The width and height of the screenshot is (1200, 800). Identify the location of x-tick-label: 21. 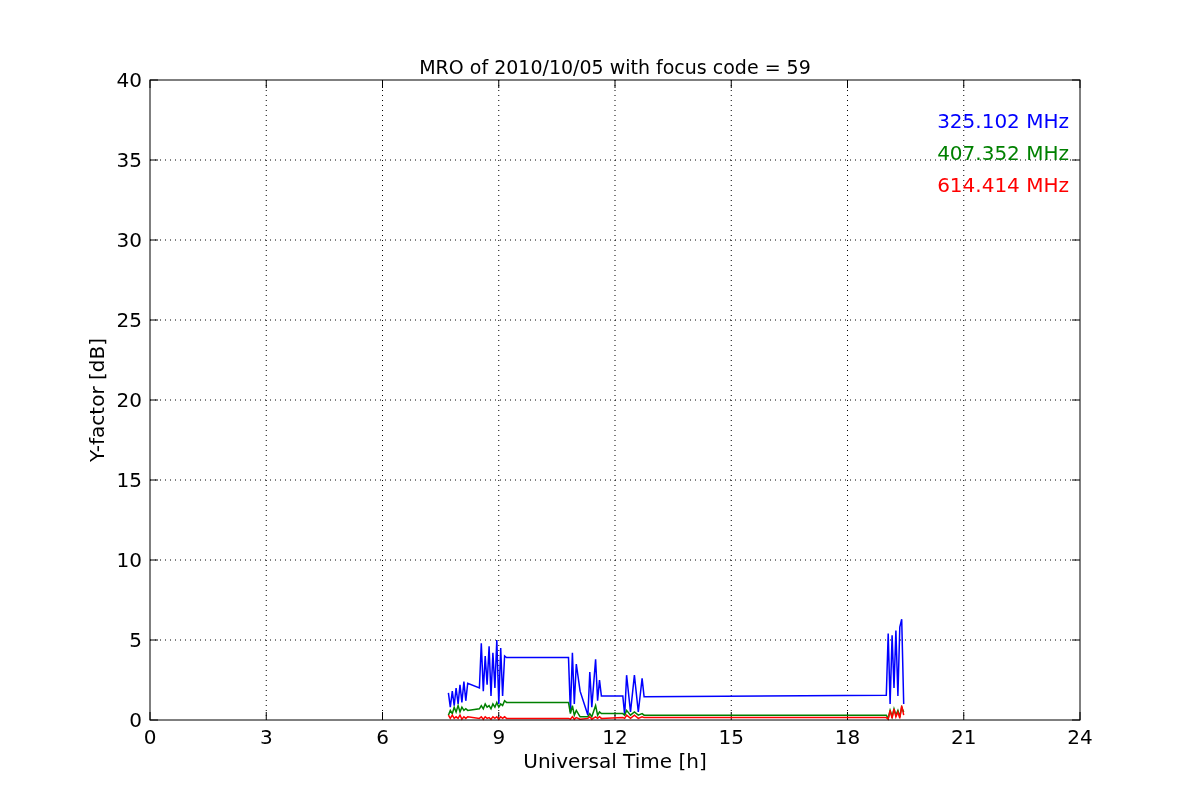
(964, 737).